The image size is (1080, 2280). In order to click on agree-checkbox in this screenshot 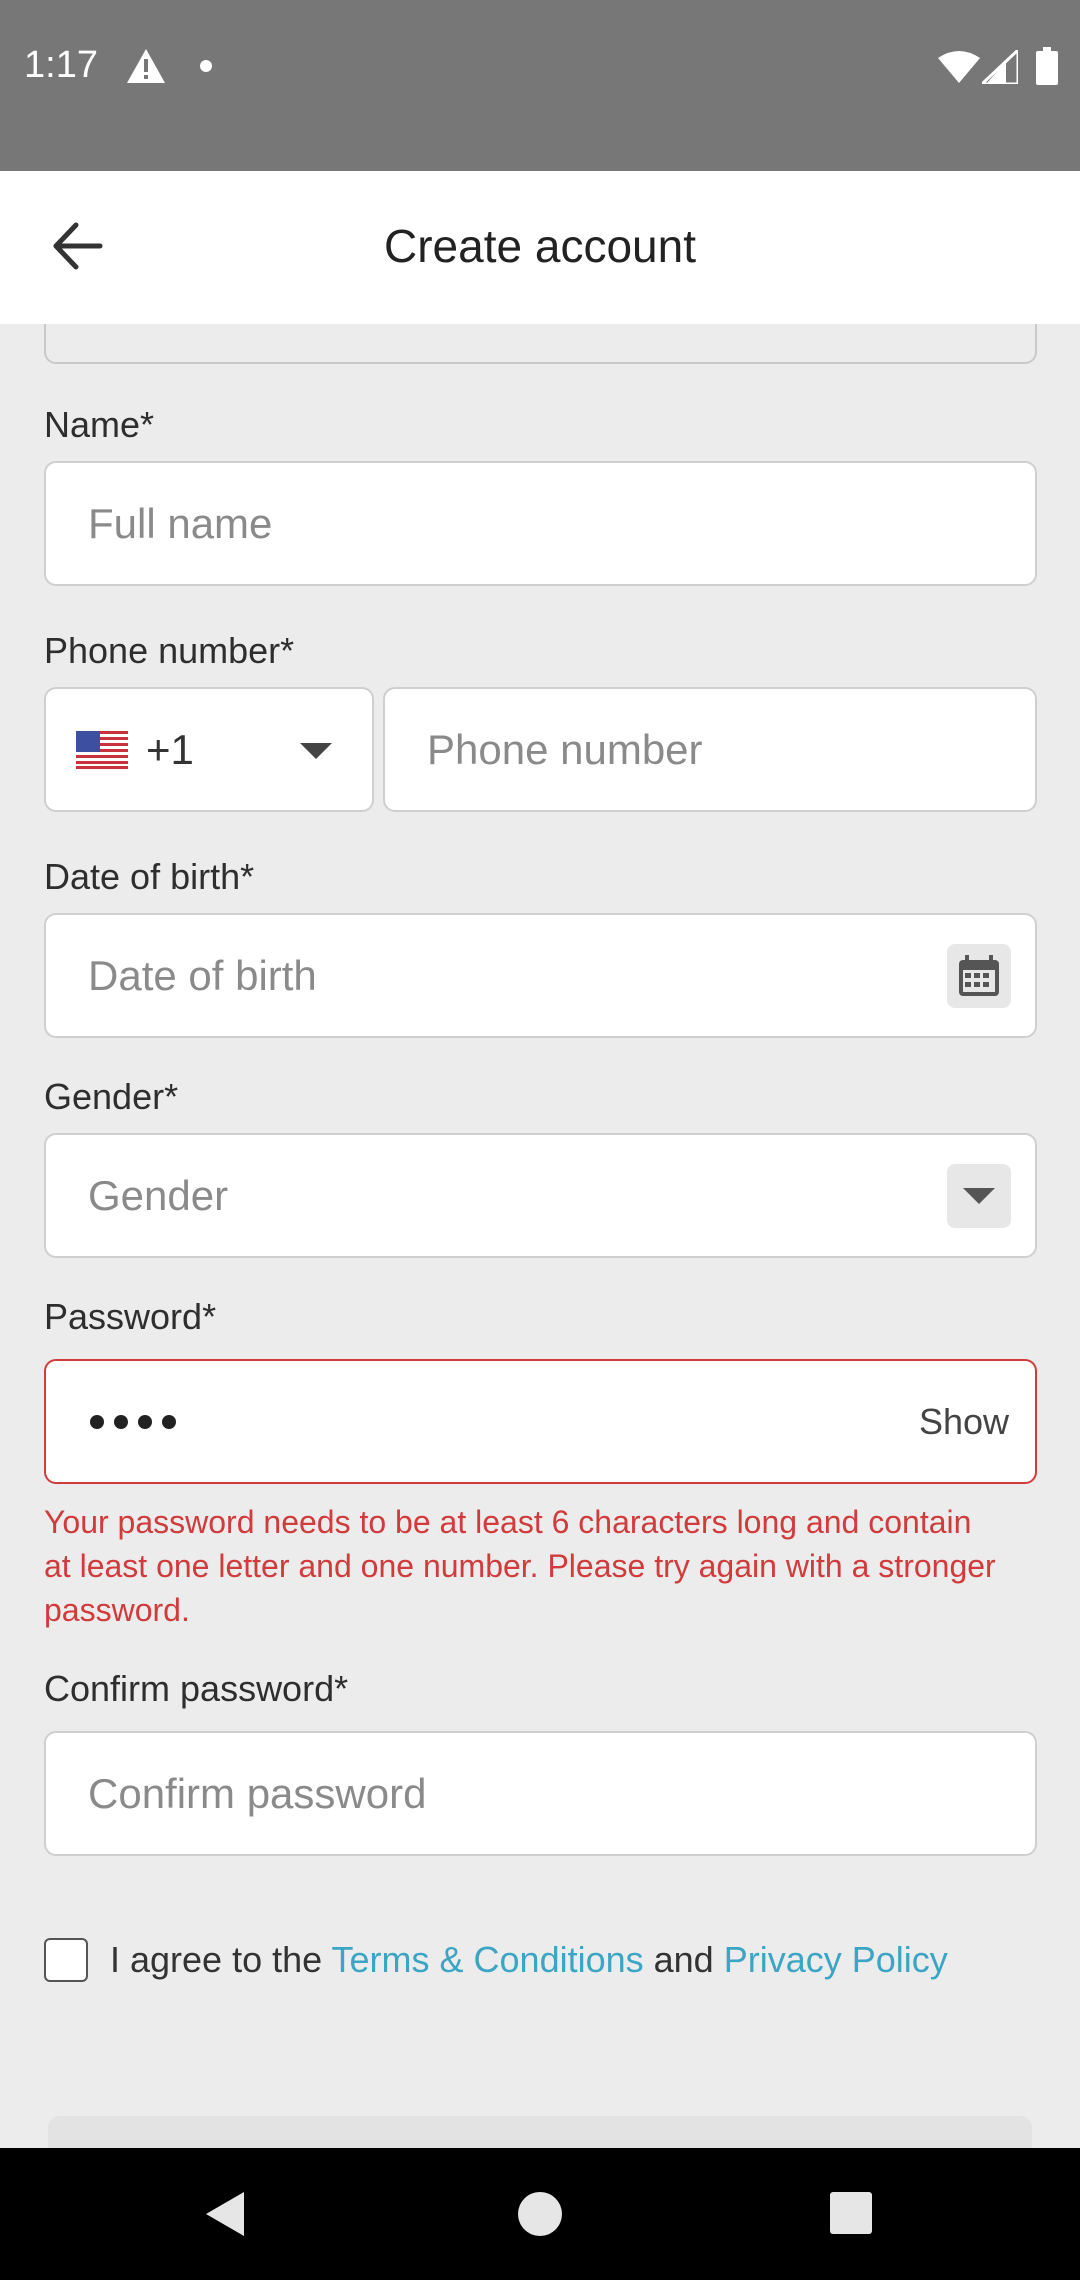, I will do `click(66, 1960)`.